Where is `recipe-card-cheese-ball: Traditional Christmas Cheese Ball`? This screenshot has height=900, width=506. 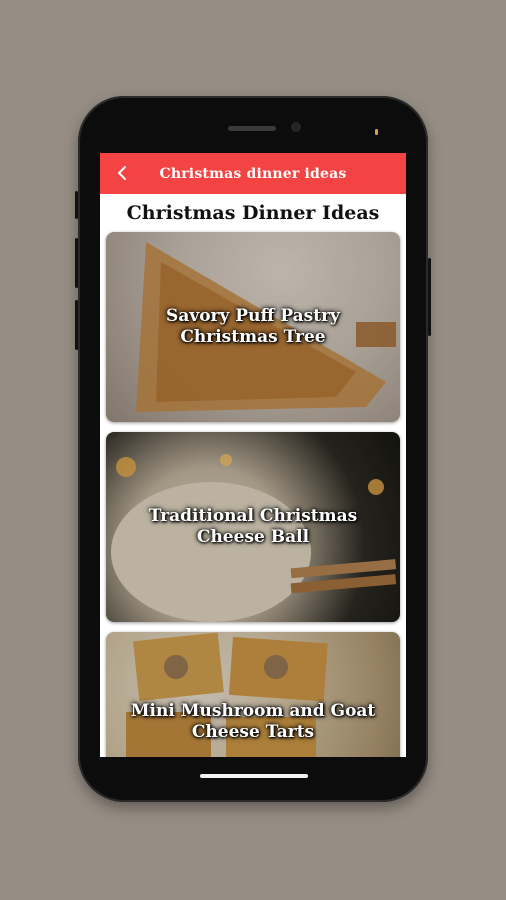 recipe-card-cheese-ball: Traditional Christmas Cheese Ball is located at coordinates (253, 527).